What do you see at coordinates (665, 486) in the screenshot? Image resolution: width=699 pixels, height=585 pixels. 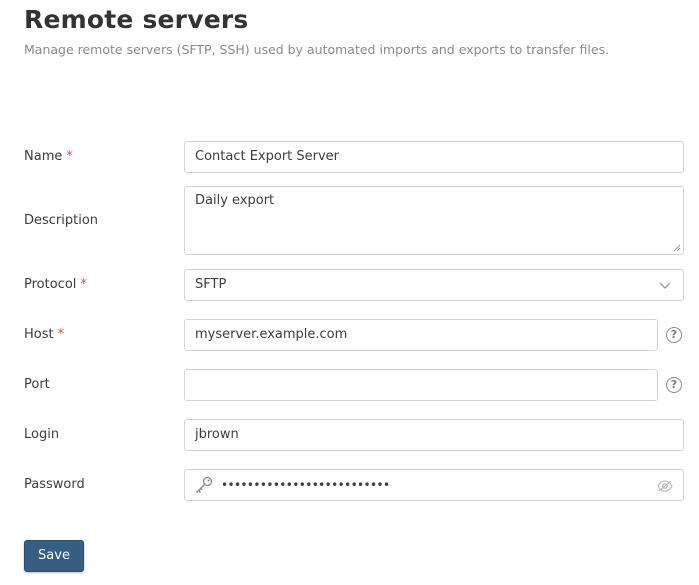 I see `eye-slash-icon` at bounding box center [665, 486].